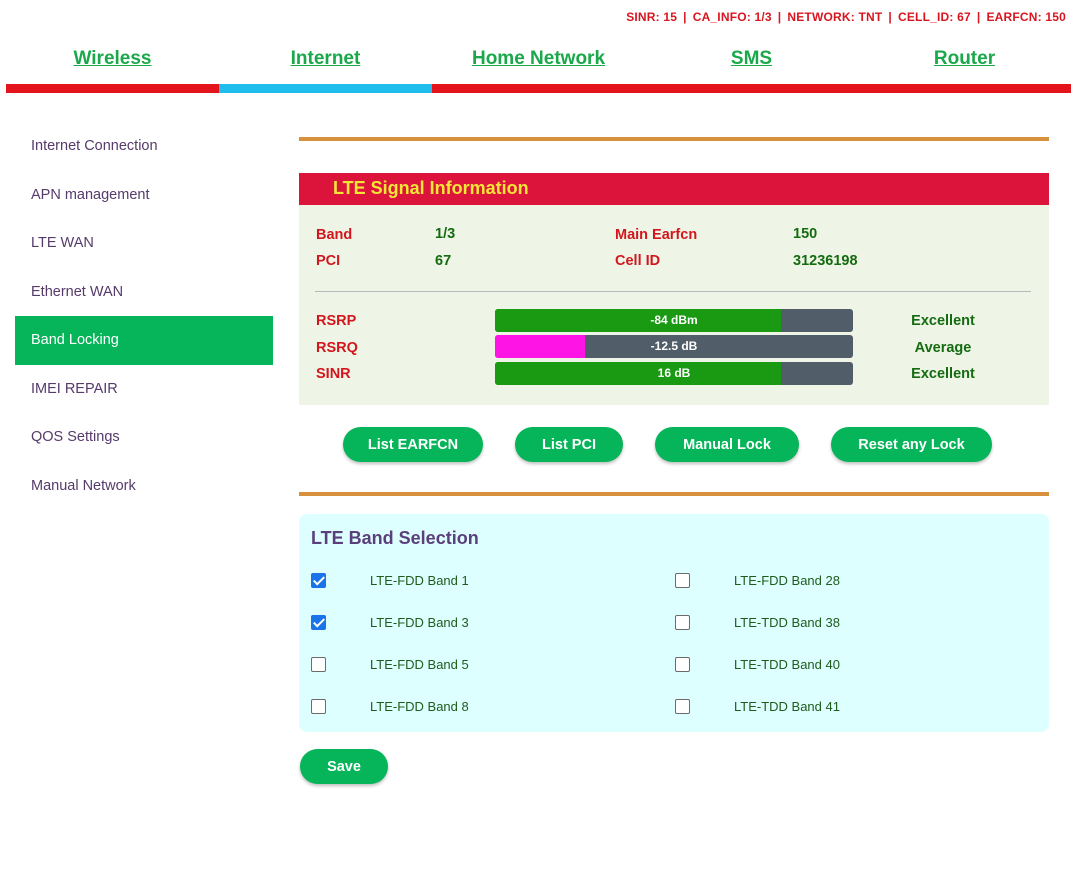 The height and width of the screenshot is (870, 1080). Describe the element at coordinates (144, 146) in the screenshot. I see `sidebar-item-internet-connection: Internet Connection` at that location.